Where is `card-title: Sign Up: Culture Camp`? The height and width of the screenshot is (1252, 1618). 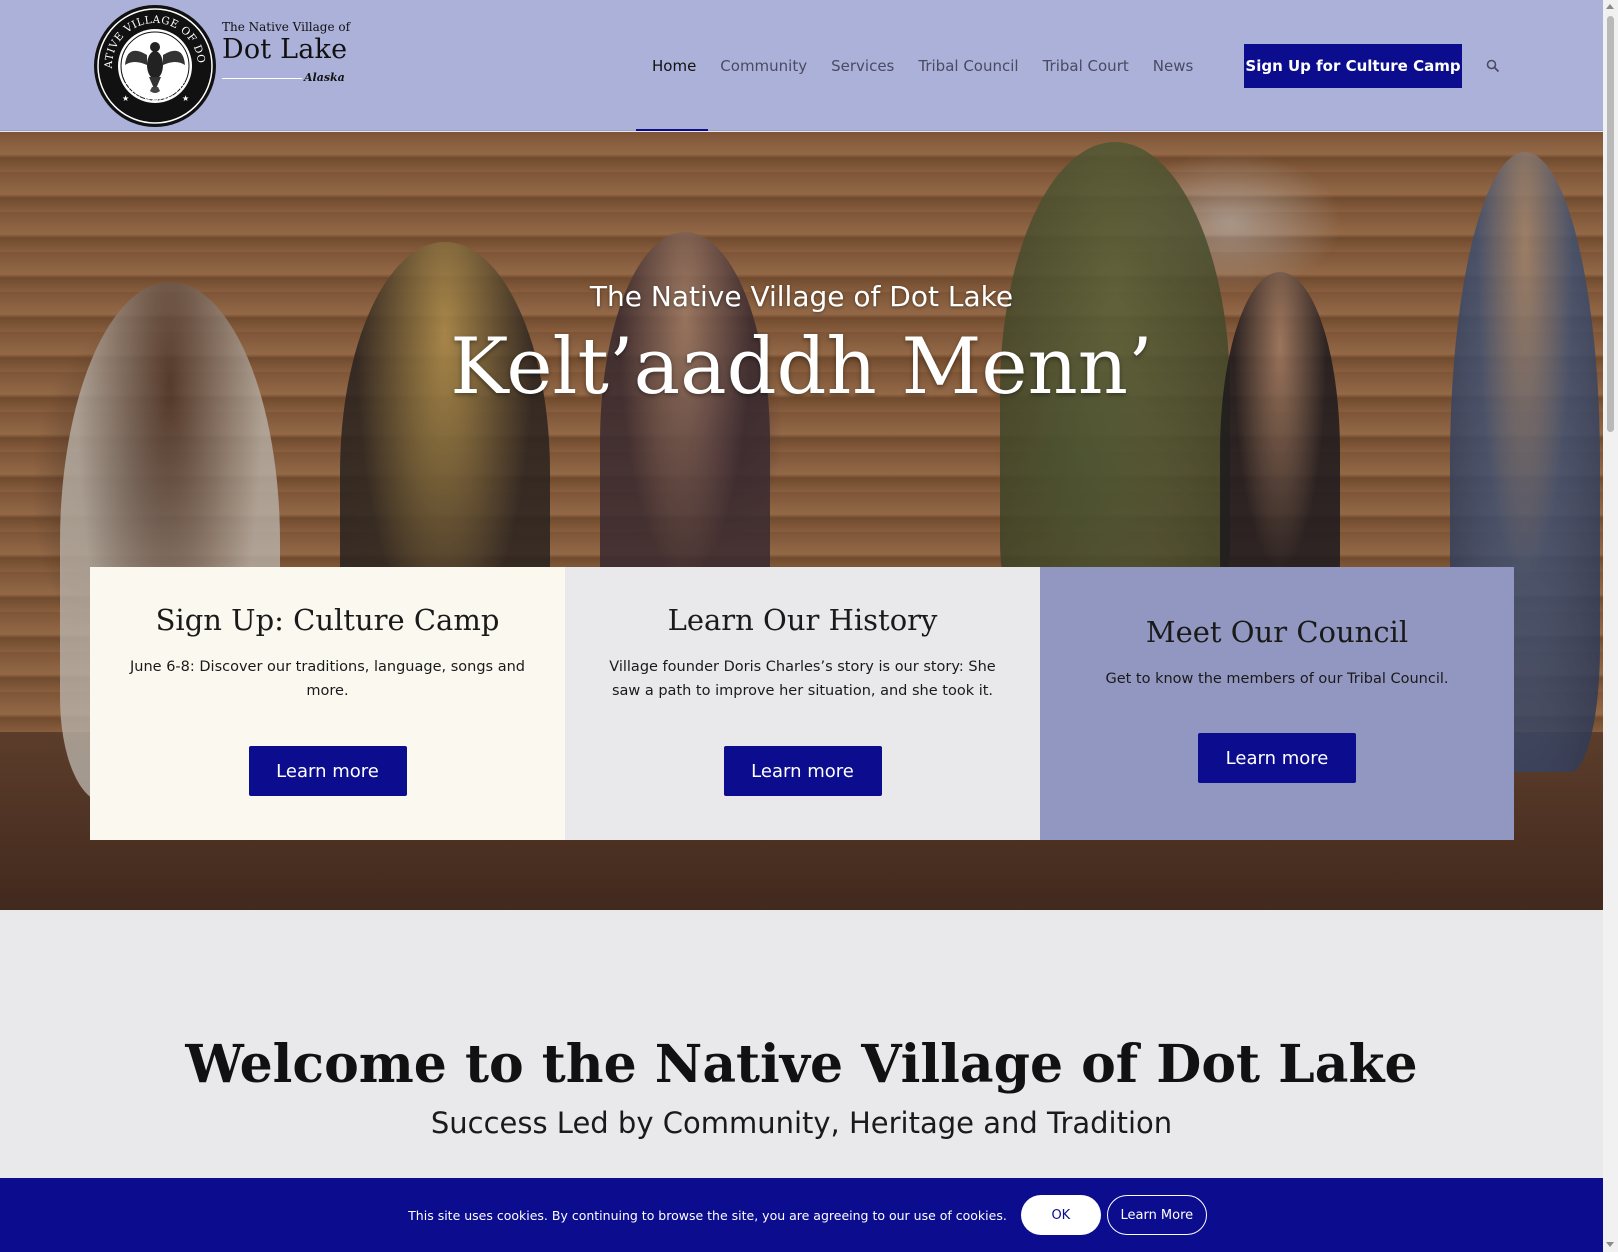 card-title: Sign Up: Culture Camp is located at coordinates (327, 620).